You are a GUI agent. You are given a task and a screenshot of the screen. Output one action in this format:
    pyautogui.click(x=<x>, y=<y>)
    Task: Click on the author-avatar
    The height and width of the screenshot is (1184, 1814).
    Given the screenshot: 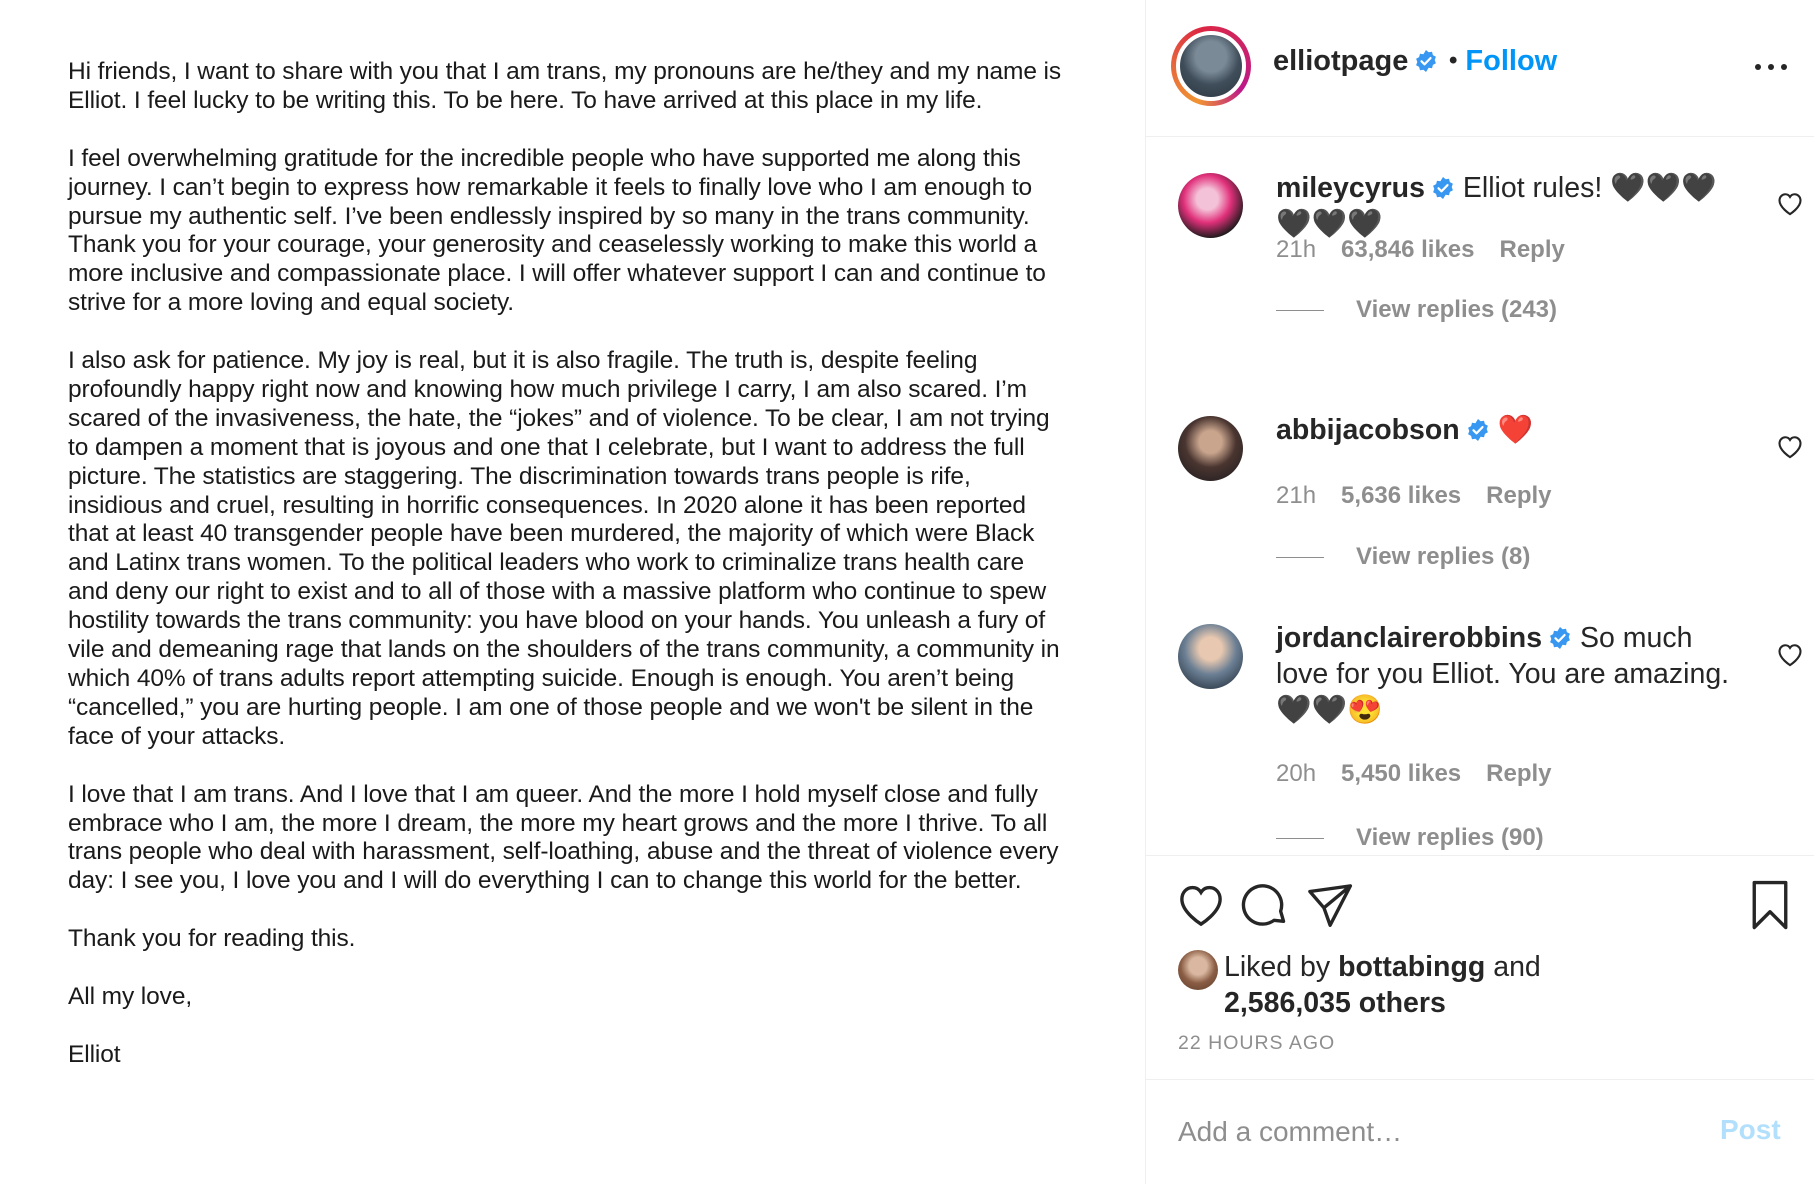 What is the action you would take?
    pyautogui.click(x=1211, y=66)
    